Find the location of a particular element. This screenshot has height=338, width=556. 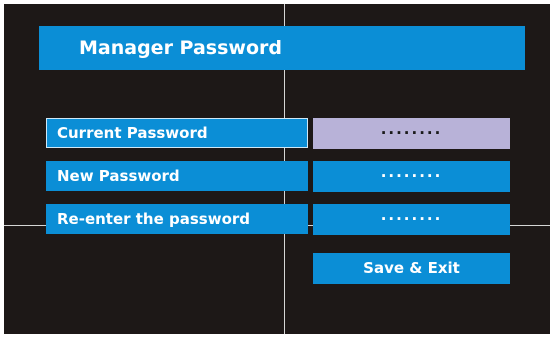

current-password-field: ········ is located at coordinates (411, 133).